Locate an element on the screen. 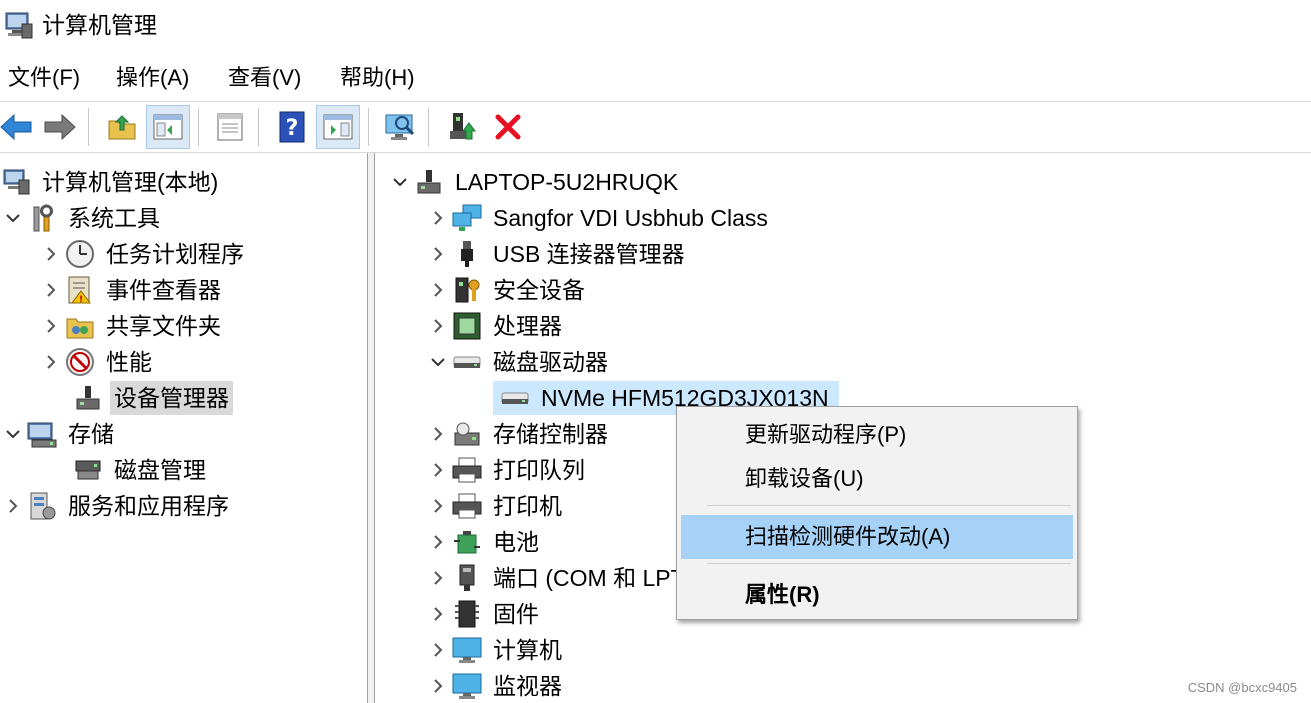 The image size is (1311, 703). folder-up-icon is located at coordinates (122, 127).